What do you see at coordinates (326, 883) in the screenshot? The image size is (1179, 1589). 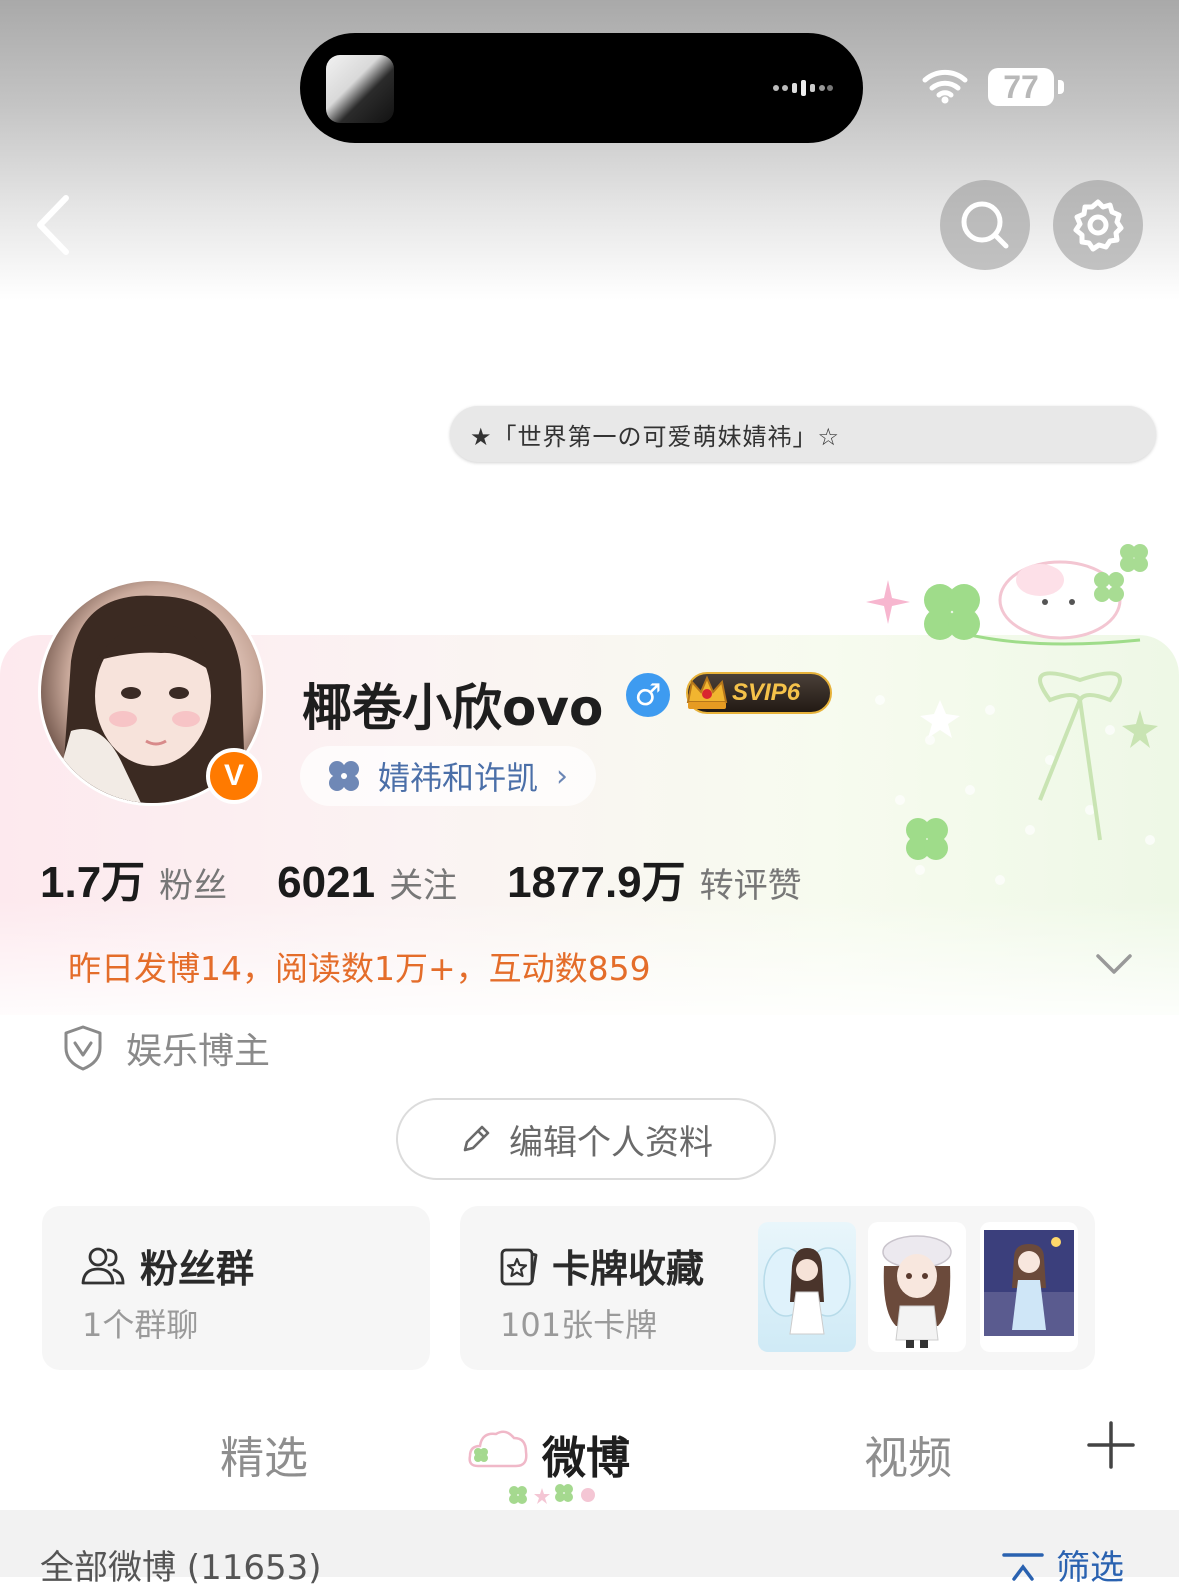 I see `following-count: 6021` at bounding box center [326, 883].